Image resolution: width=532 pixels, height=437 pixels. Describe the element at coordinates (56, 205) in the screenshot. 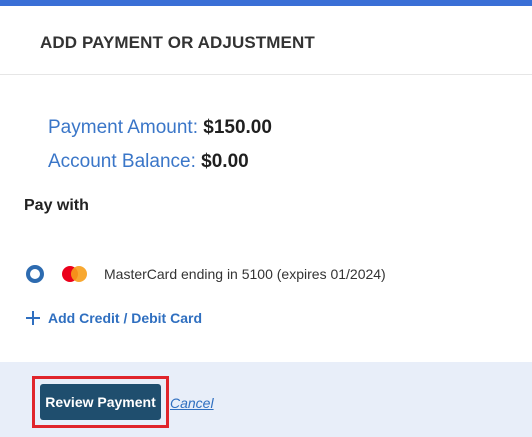

I see `pay-with-heading: Pay with` at that location.